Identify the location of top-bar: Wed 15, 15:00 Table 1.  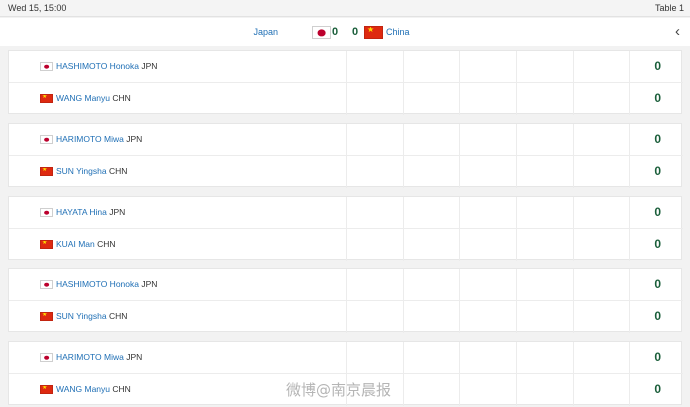
(345, 8).